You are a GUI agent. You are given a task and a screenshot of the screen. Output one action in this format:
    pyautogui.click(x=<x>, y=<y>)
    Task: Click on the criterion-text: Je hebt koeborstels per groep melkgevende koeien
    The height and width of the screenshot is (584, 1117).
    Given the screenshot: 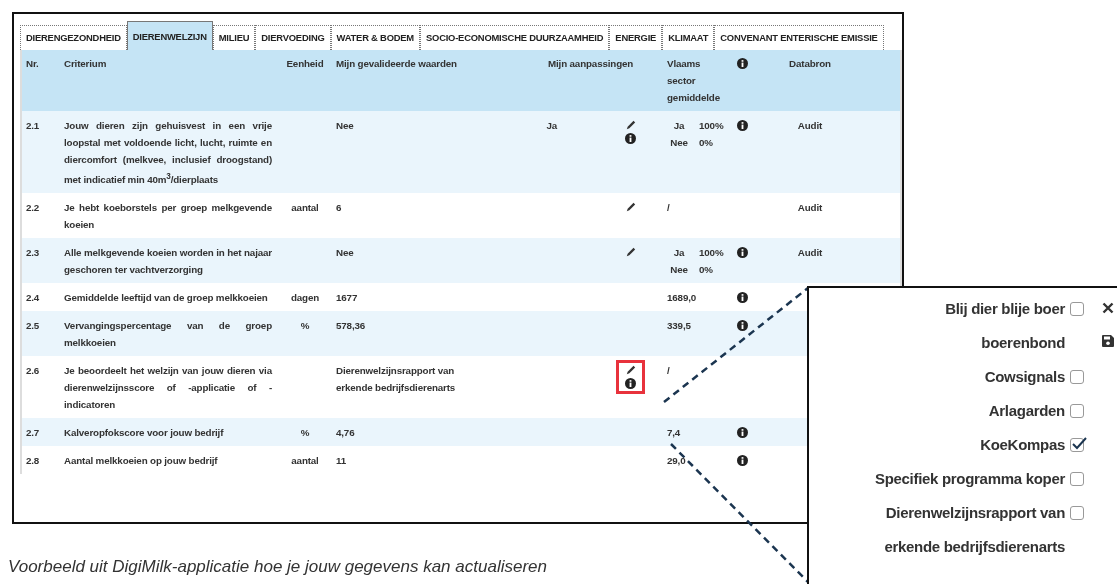 What is the action you would take?
    pyautogui.click(x=168, y=217)
    